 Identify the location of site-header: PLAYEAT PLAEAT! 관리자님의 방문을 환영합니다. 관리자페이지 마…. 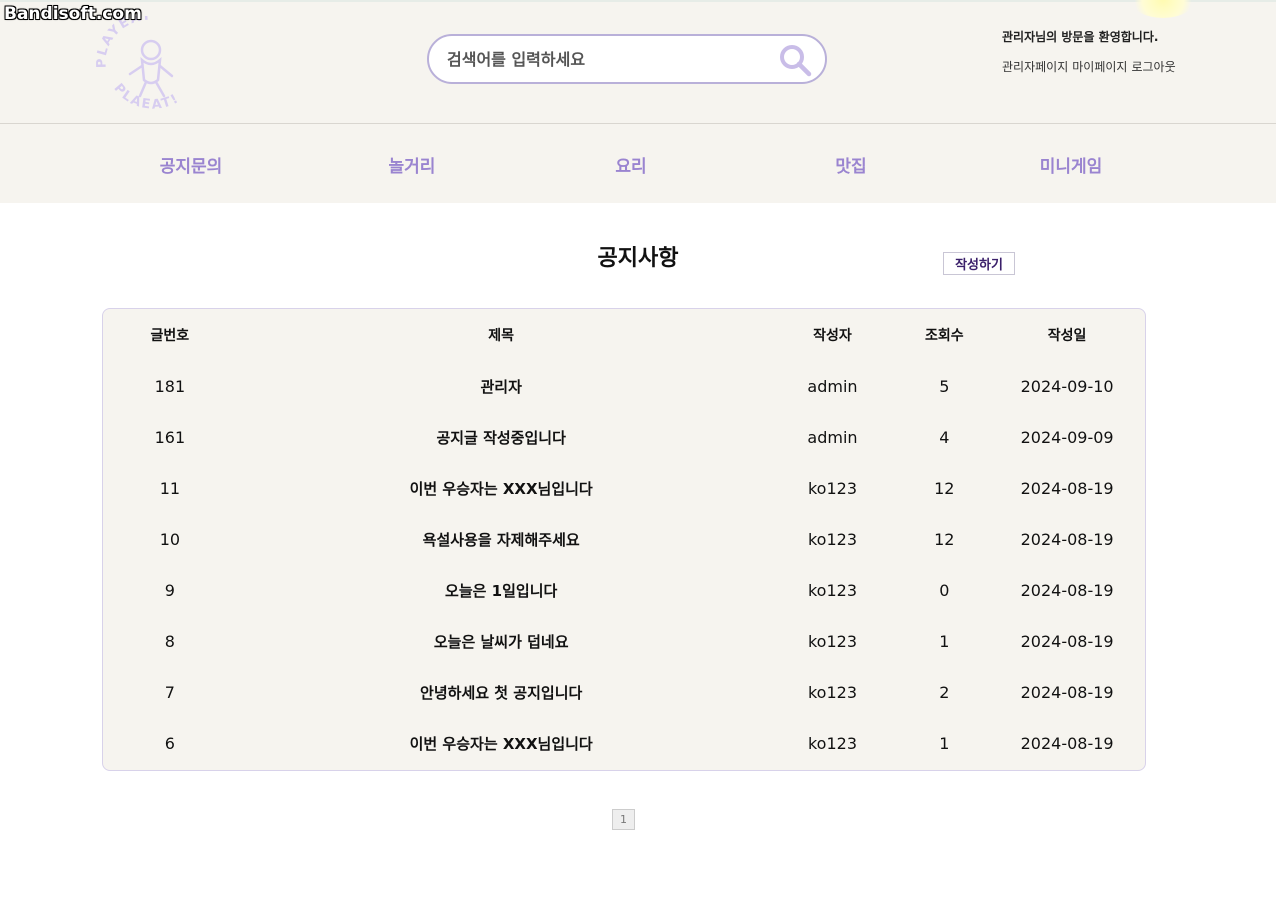
(638, 62).